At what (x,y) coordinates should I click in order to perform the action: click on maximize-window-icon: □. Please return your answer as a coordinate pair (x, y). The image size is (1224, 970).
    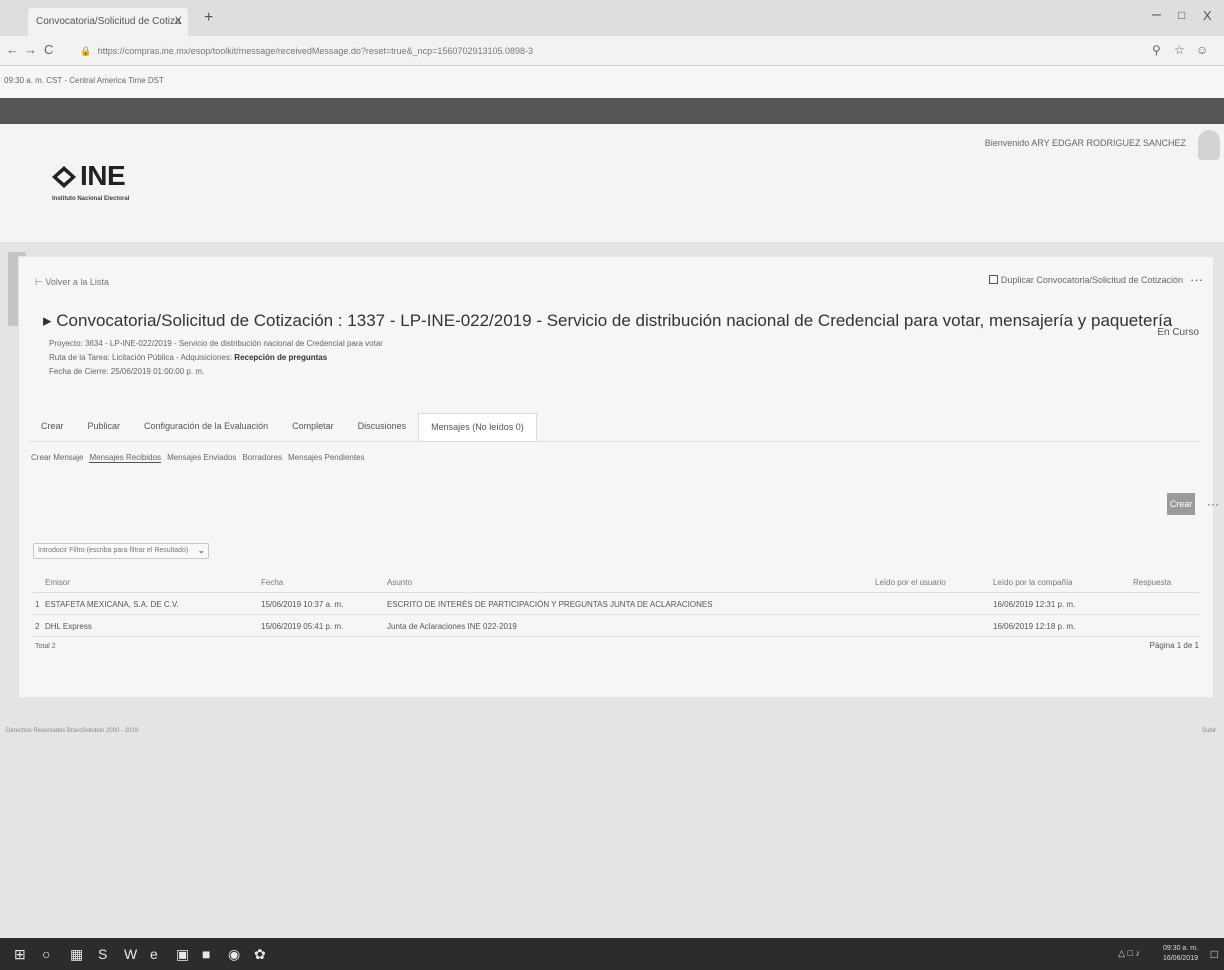
    Looking at the image, I should click on (1181, 15).